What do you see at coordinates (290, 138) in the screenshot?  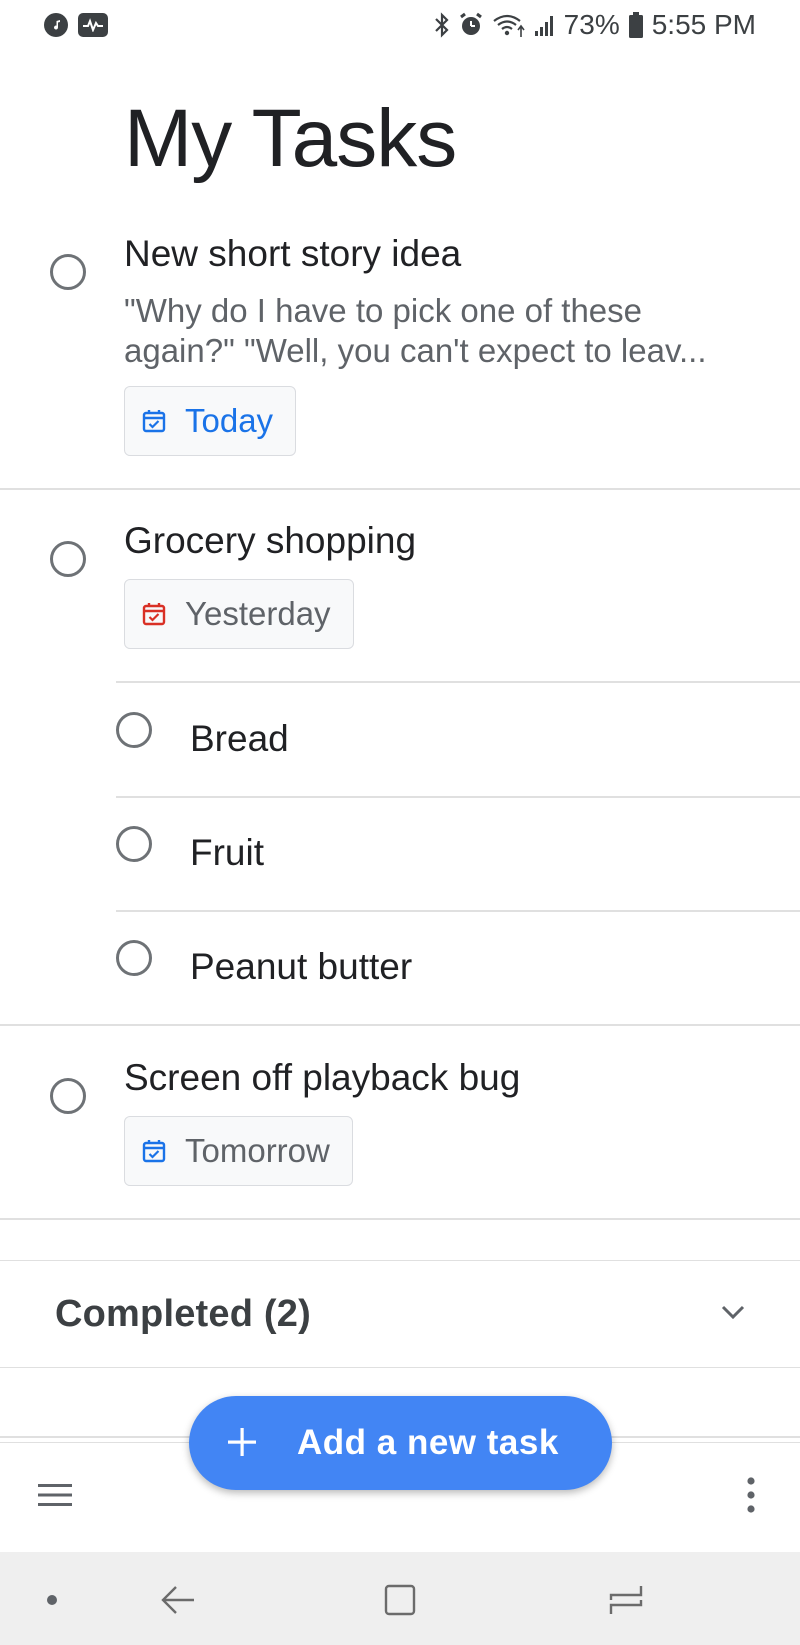 I see `page-title: My Tasks` at bounding box center [290, 138].